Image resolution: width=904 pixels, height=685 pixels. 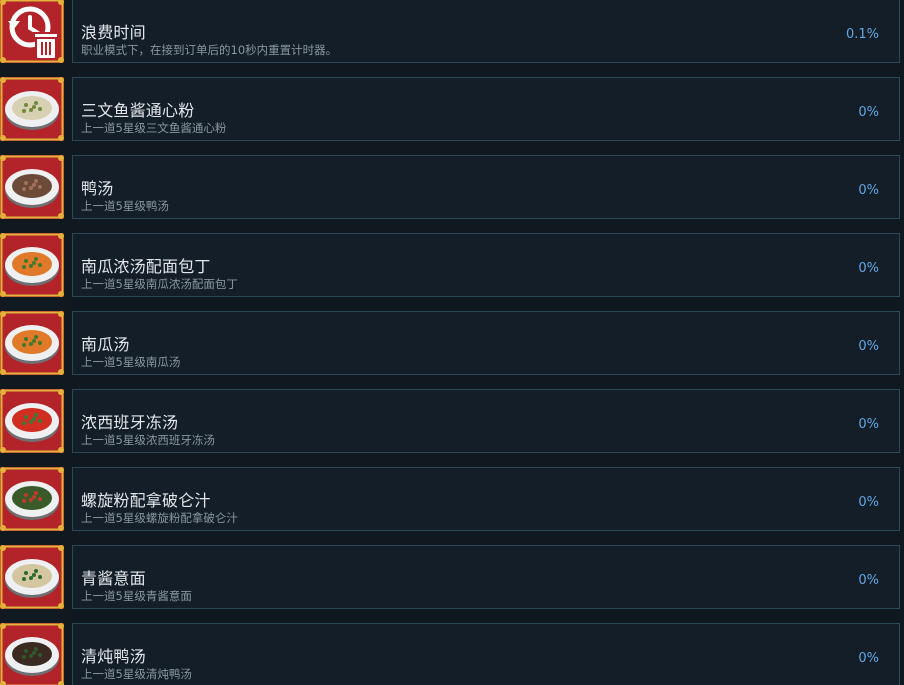 What do you see at coordinates (486, 265) in the screenshot?
I see `achievement-card: 南瓜浓汤配面包丁 上一道5星级南瓜浓汤配面包丁 0%` at bounding box center [486, 265].